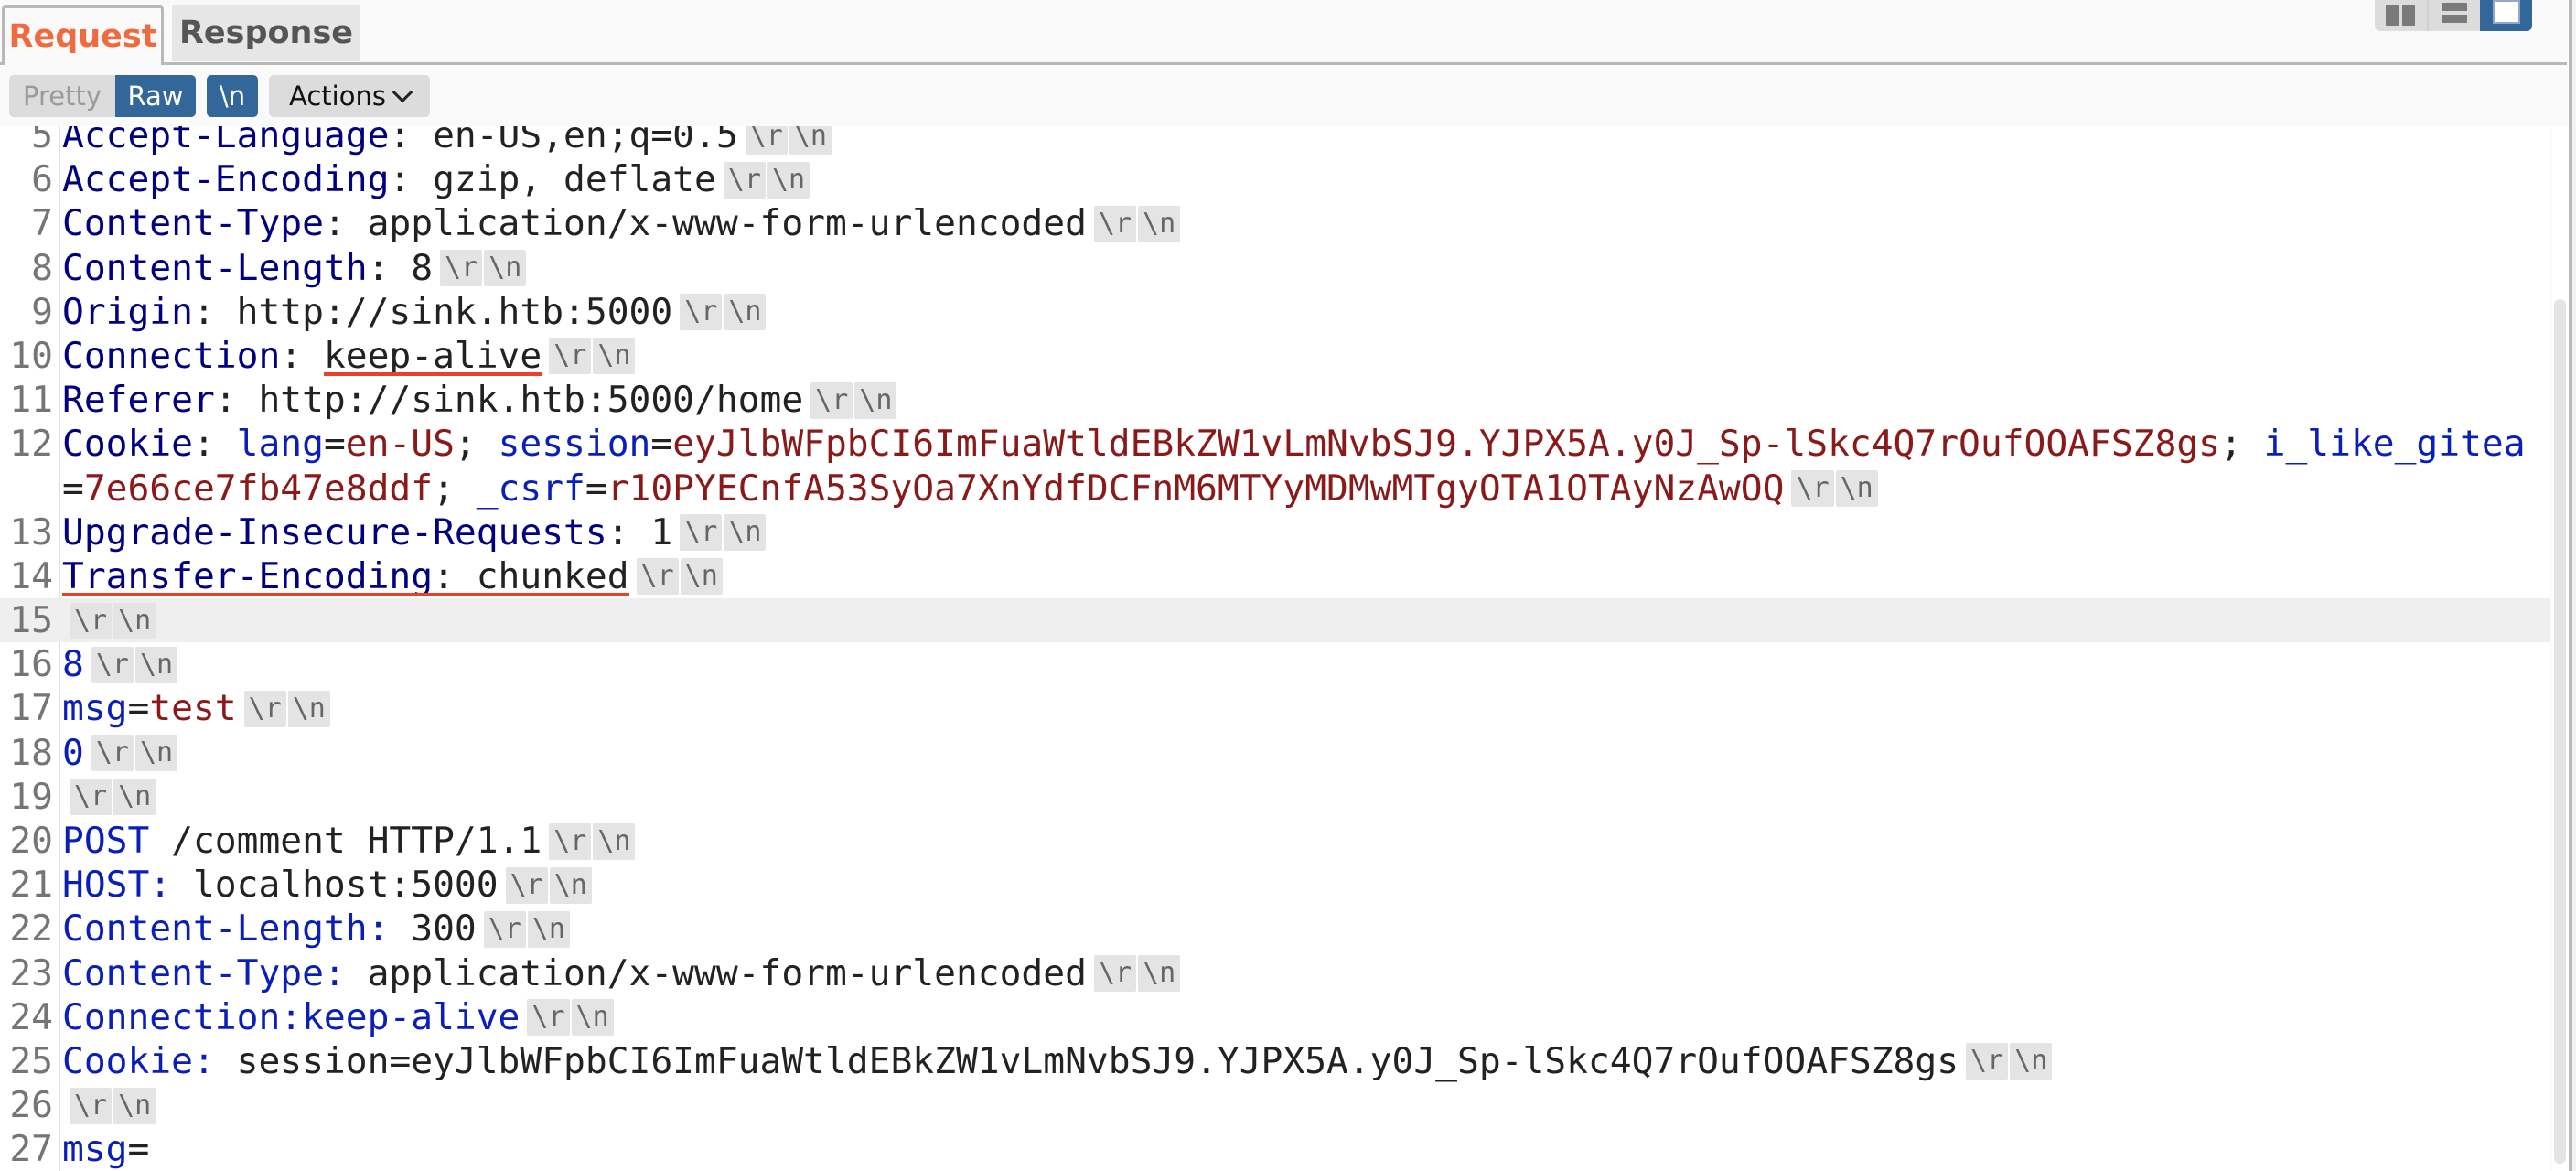 The image size is (2576, 1171). Describe the element at coordinates (2401, 15) in the screenshot. I see `layout-side-by-side-button` at that location.